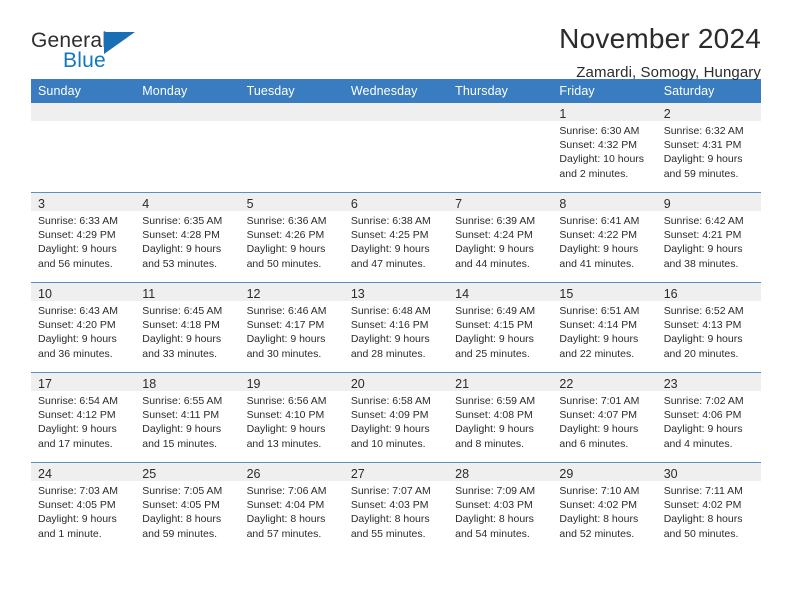 The height and width of the screenshot is (612, 792). I want to click on day-number-band: 10, so click(83, 292).